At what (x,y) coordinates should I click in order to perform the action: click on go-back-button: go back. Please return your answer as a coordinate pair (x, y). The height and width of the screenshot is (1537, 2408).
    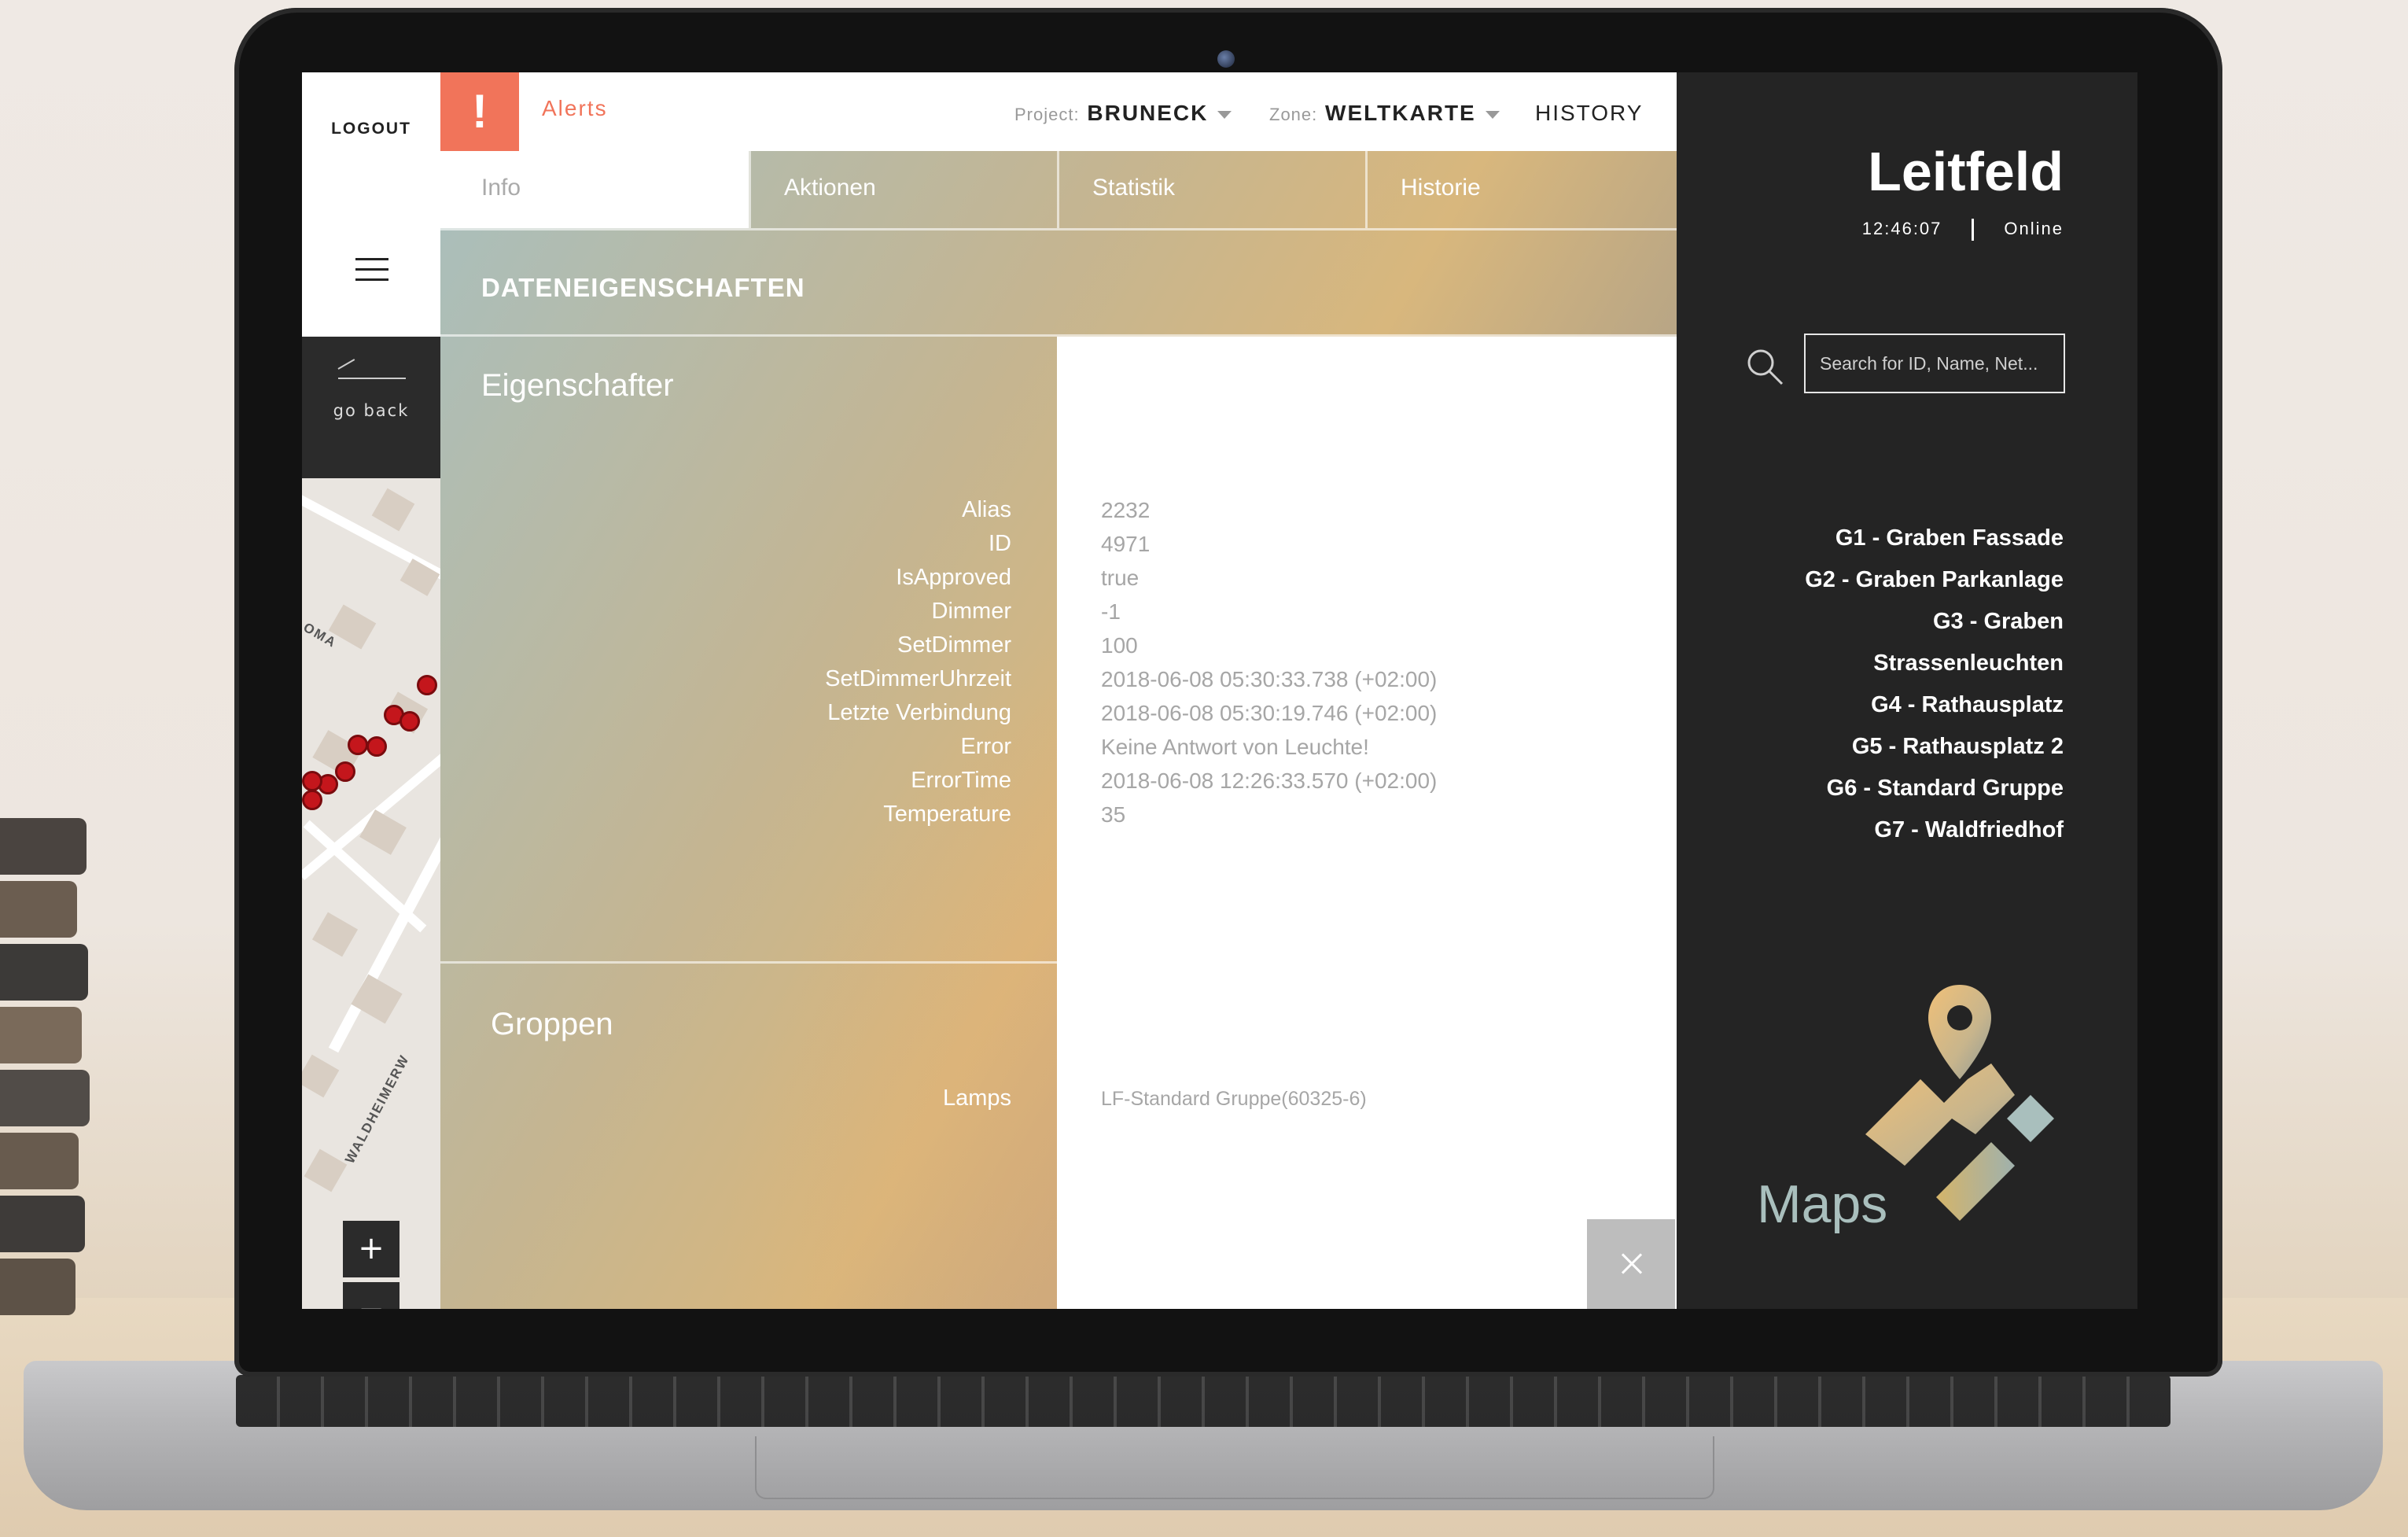
    Looking at the image, I should click on (371, 407).